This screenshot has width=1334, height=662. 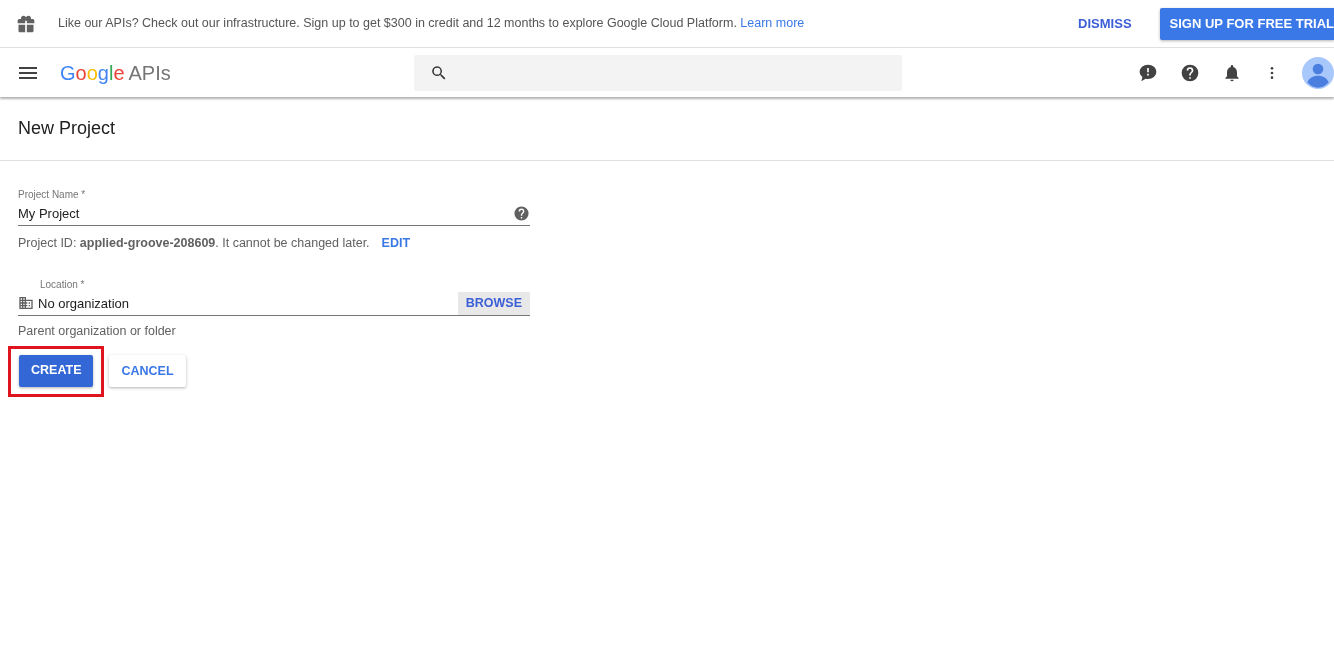 What do you see at coordinates (396, 243) in the screenshot?
I see `edit-link: EDIT` at bounding box center [396, 243].